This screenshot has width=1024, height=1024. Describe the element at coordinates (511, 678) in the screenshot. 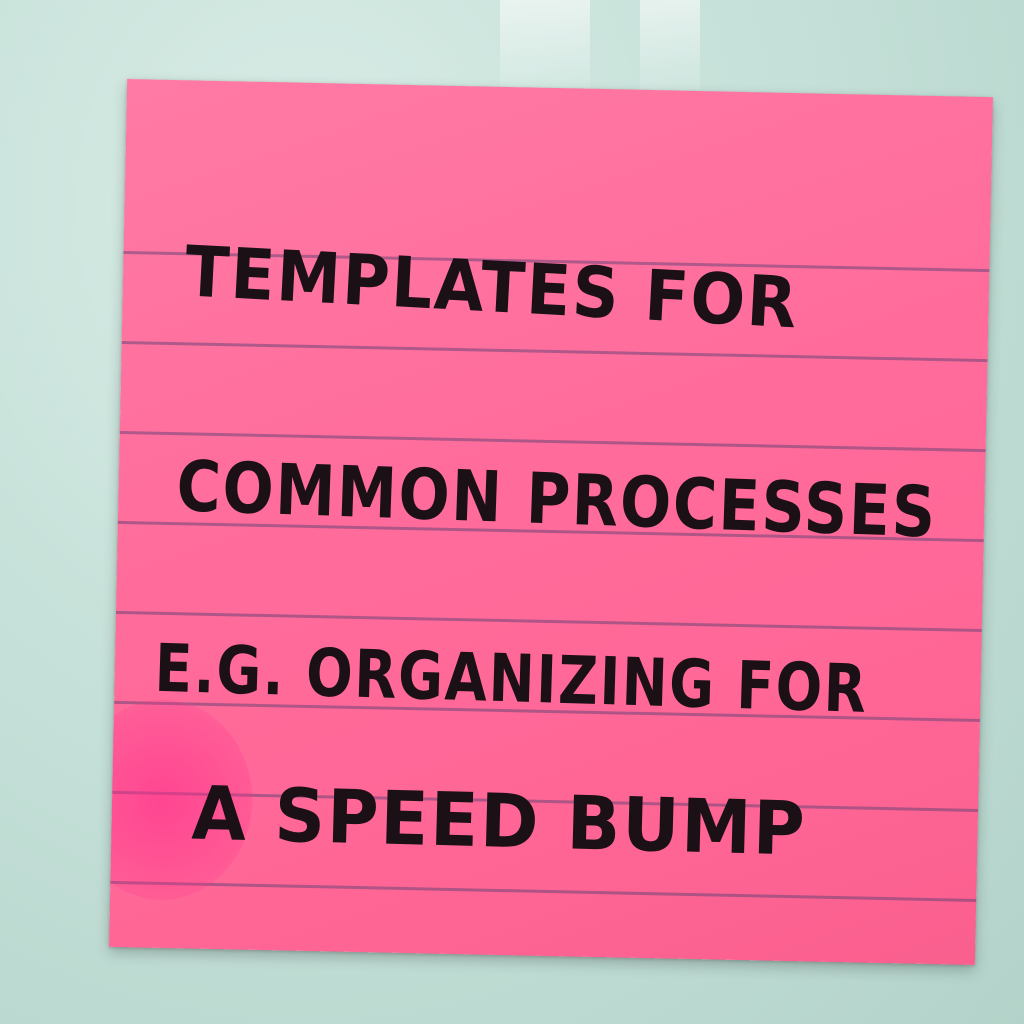

I see `handwritten-line-3: E.G. ORGANIZING FOR` at that location.